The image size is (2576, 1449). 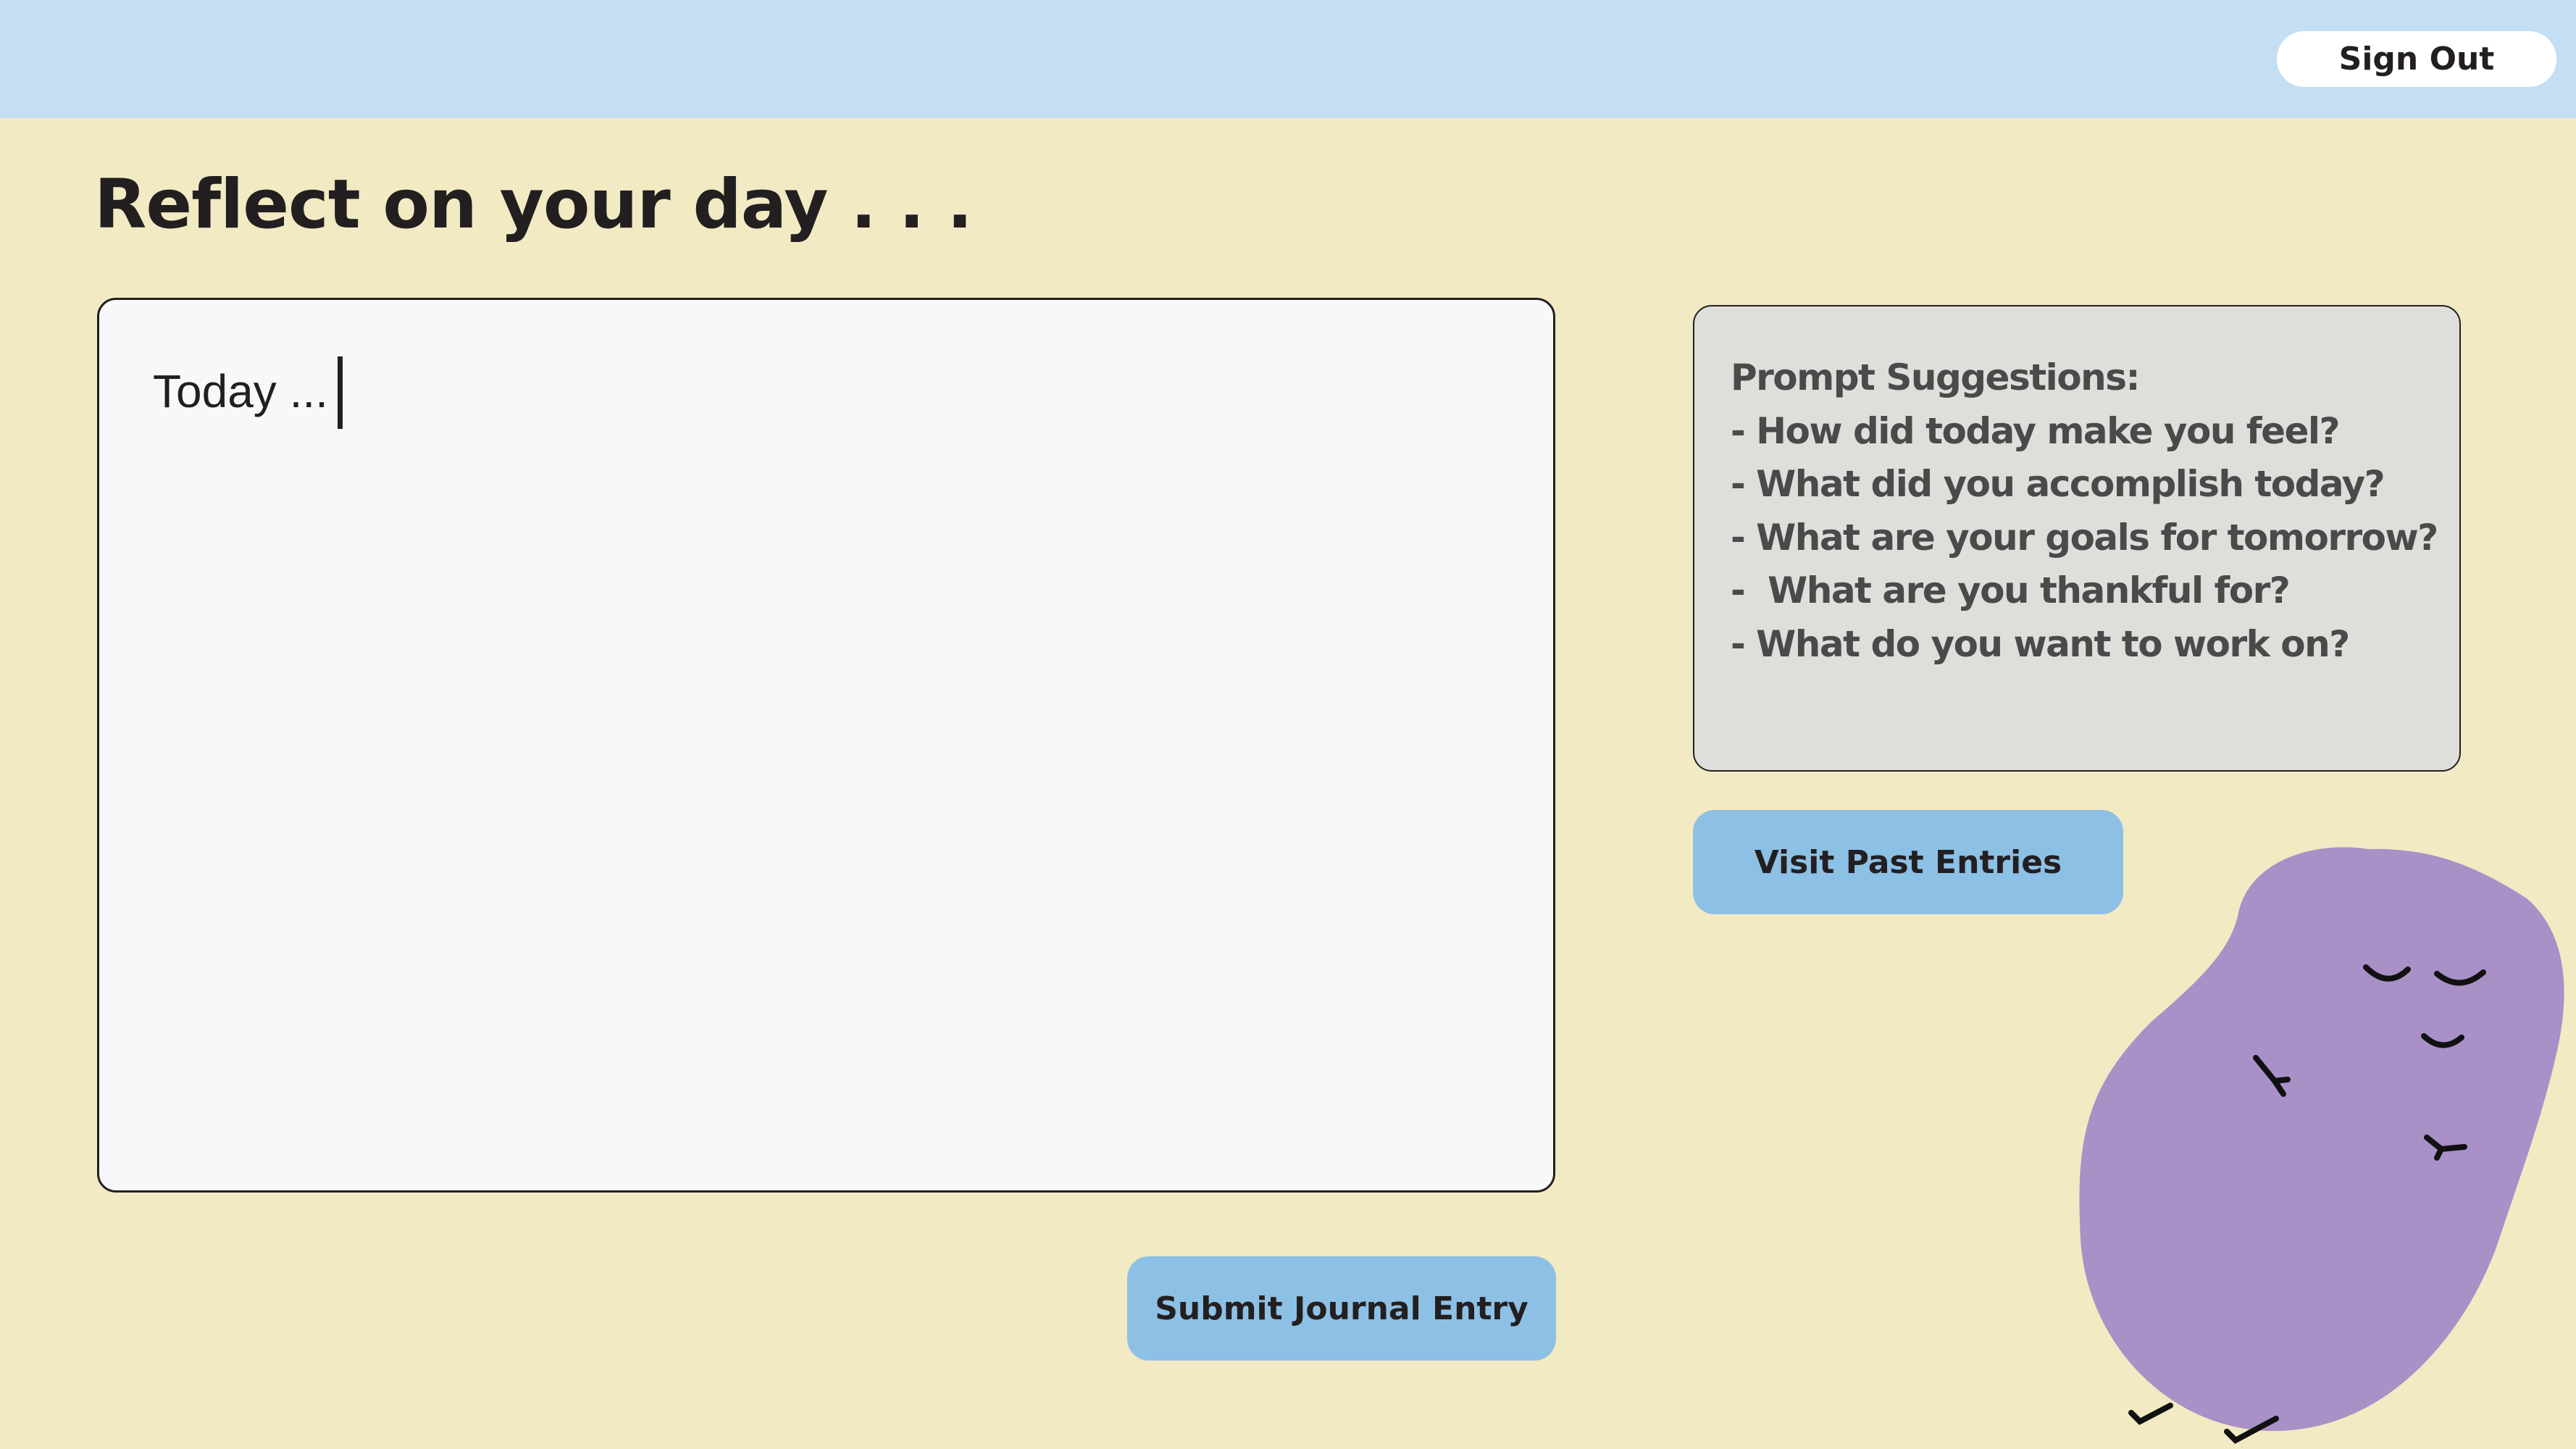 What do you see at coordinates (2084, 538) in the screenshot?
I see `prompt-item: - What are your goals for tomorrow?` at bounding box center [2084, 538].